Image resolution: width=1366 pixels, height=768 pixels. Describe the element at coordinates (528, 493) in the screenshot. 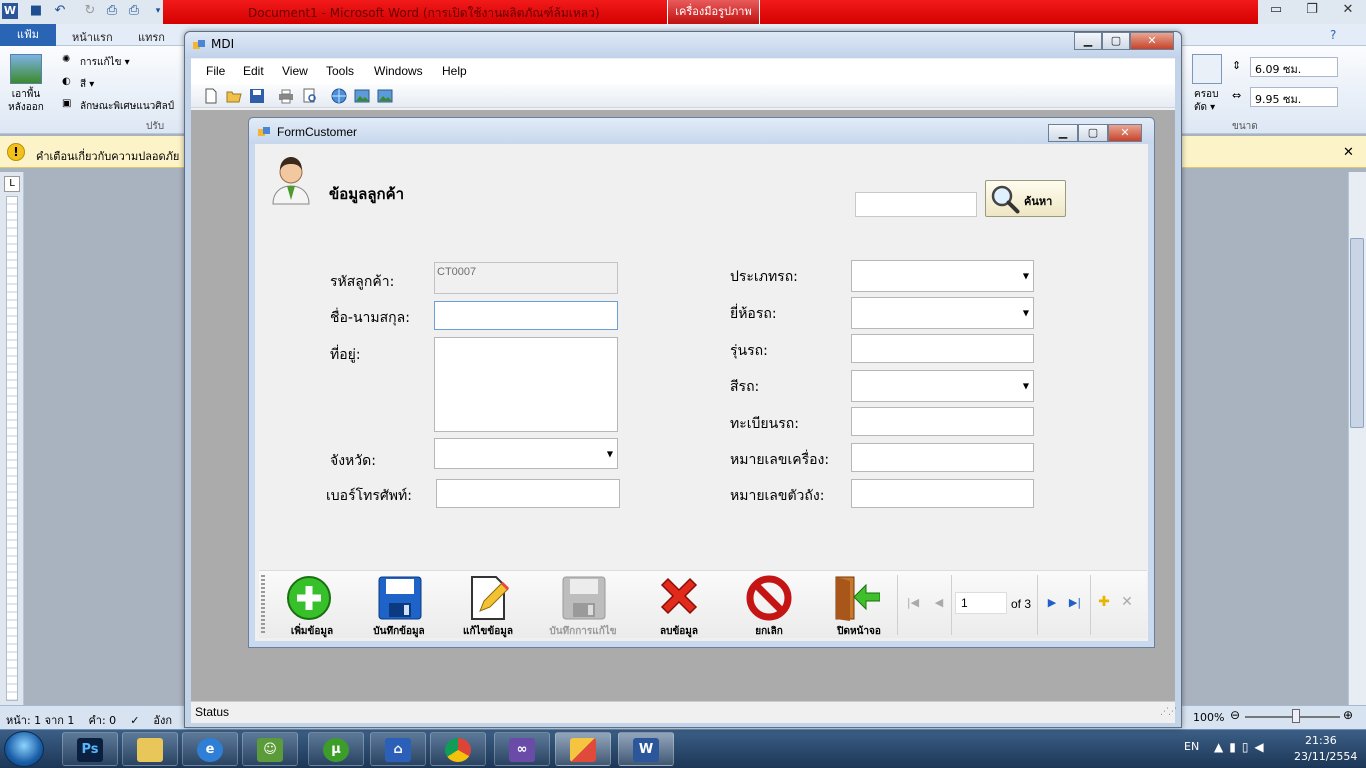

I see `phone-field` at that location.